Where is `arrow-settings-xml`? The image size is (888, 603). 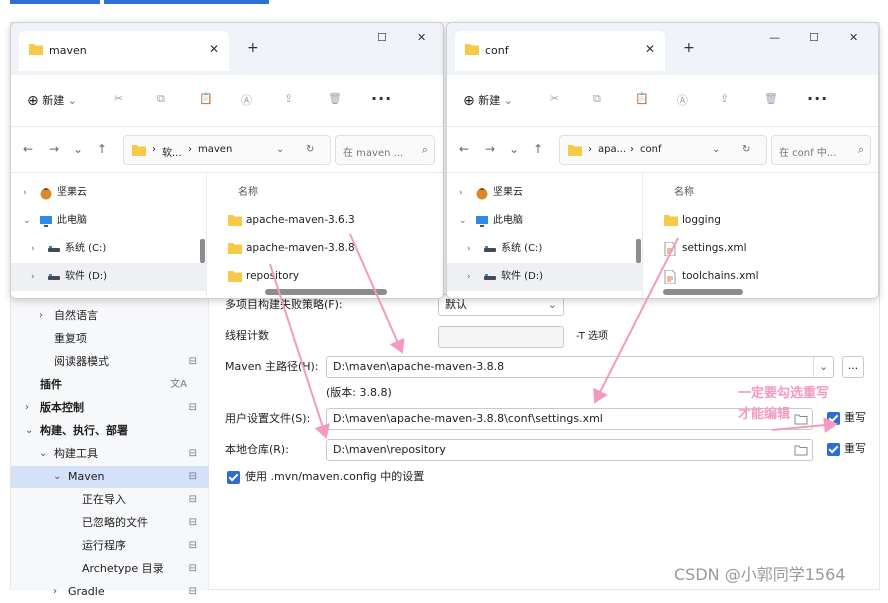 arrow-settings-xml is located at coordinates (636, 320).